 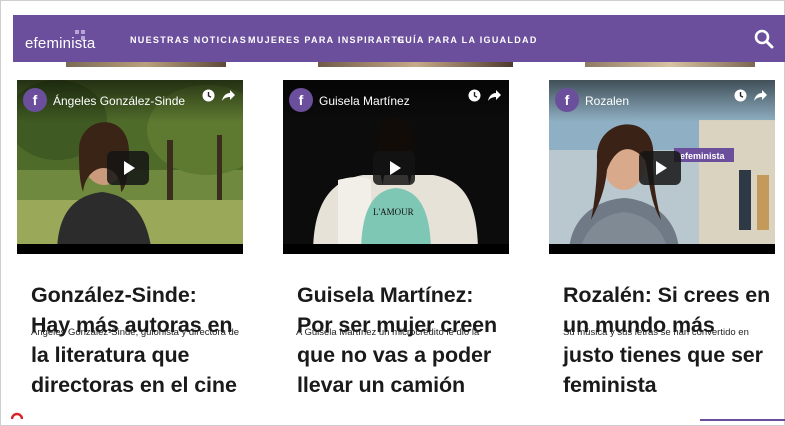 I want to click on video-player-3: efeminista f Rozalen, so click(x=662, y=167).